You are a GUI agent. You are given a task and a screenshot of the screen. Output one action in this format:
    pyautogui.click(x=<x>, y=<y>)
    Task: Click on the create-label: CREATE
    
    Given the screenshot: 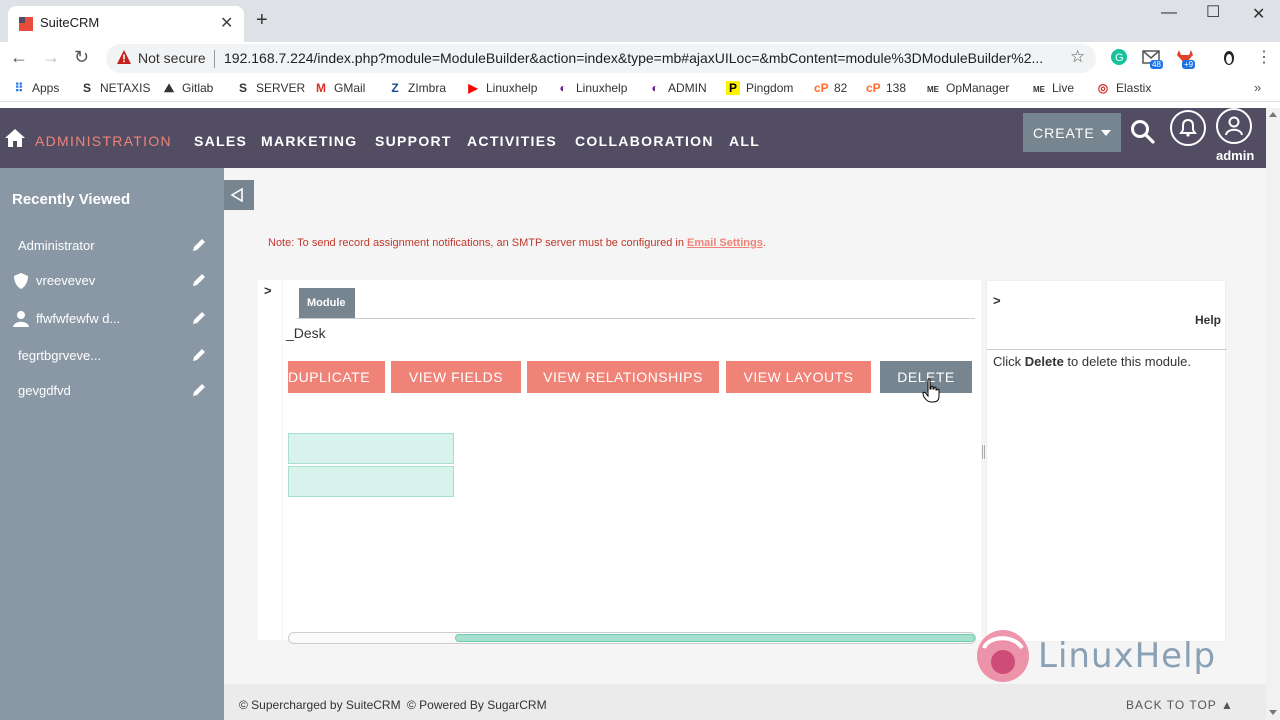 What is the action you would take?
    pyautogui.click(x=1064, y=133)
    